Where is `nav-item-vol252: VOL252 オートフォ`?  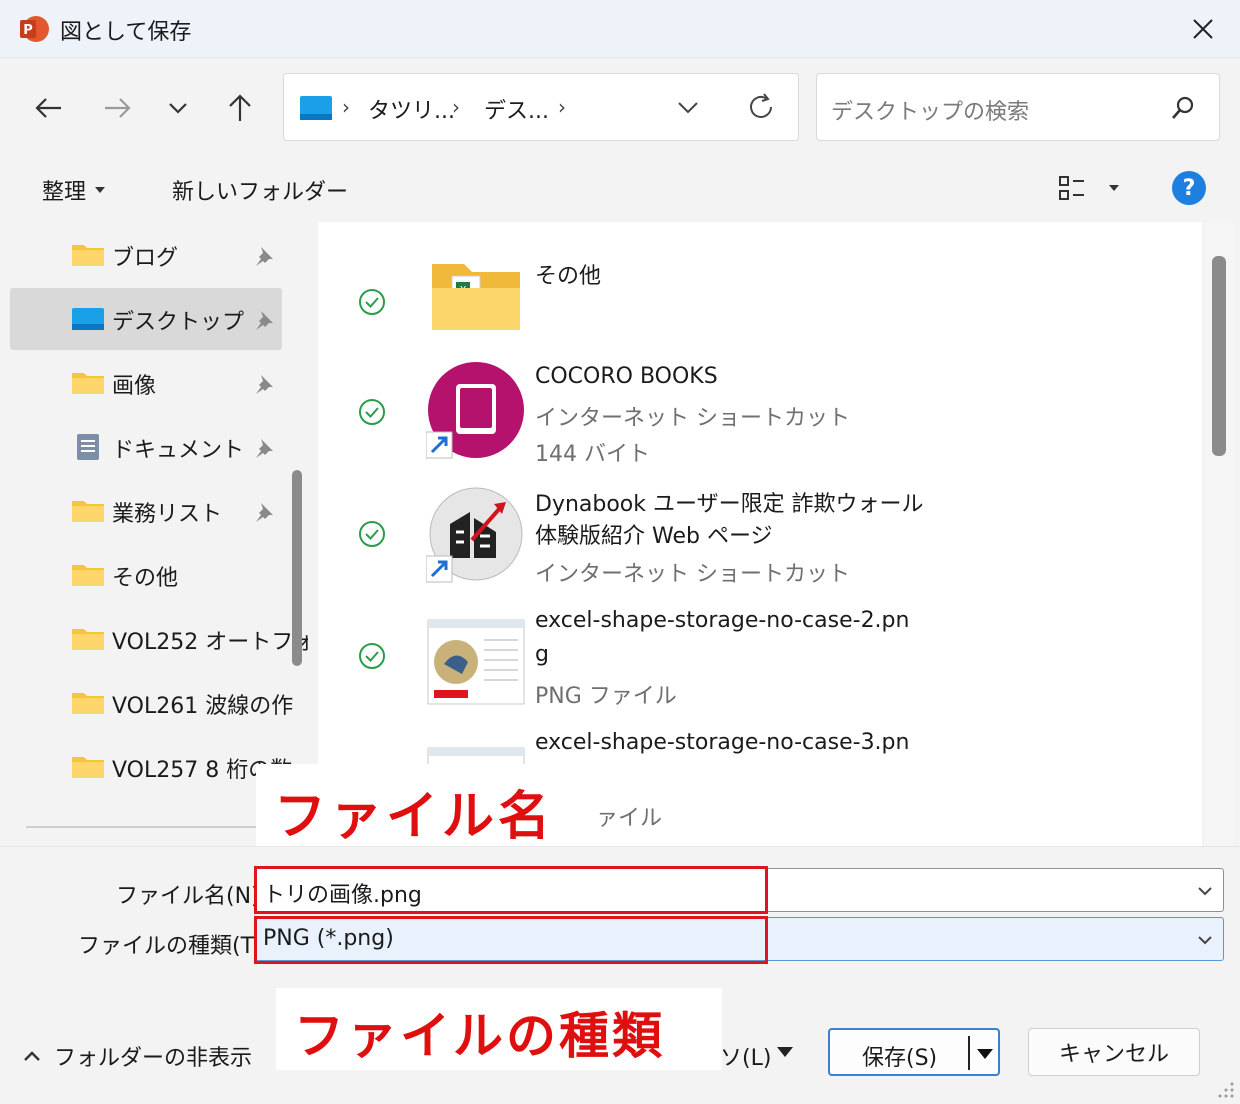 nav-item-vol252: VOL252 オートフォ is located at coordinates (159, 639).